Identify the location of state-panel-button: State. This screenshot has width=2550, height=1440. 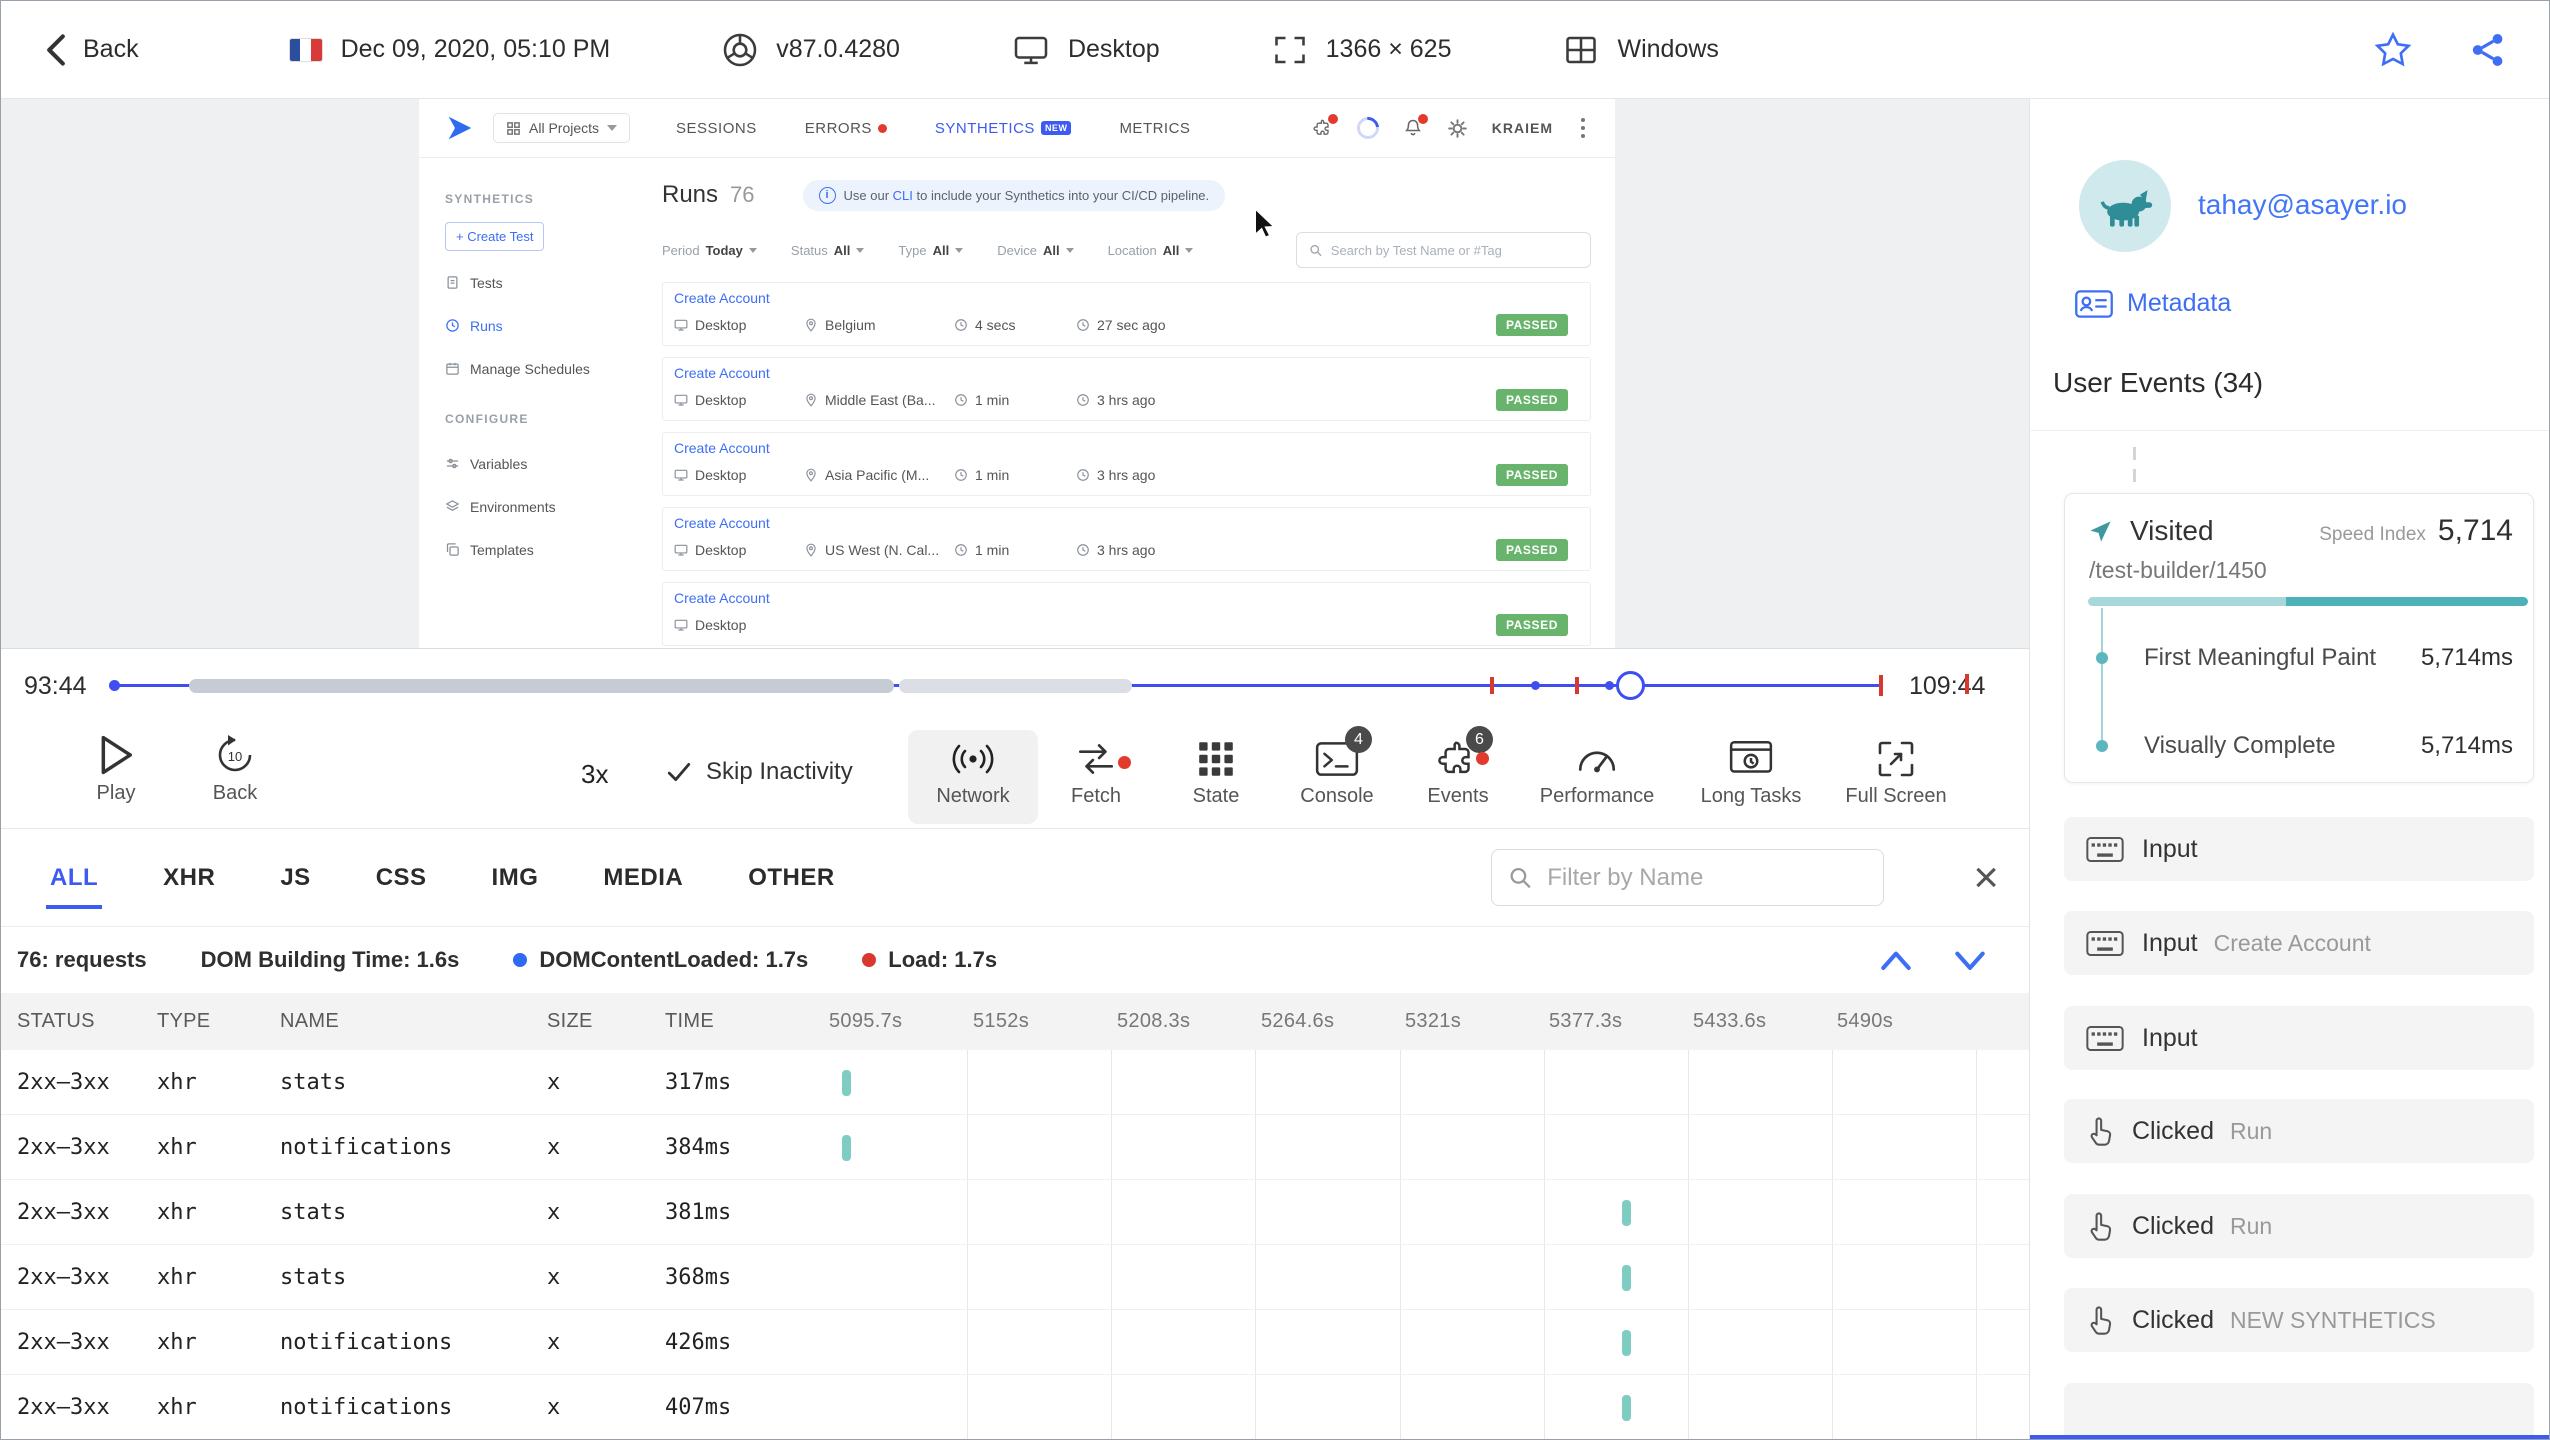
(1216, 777).